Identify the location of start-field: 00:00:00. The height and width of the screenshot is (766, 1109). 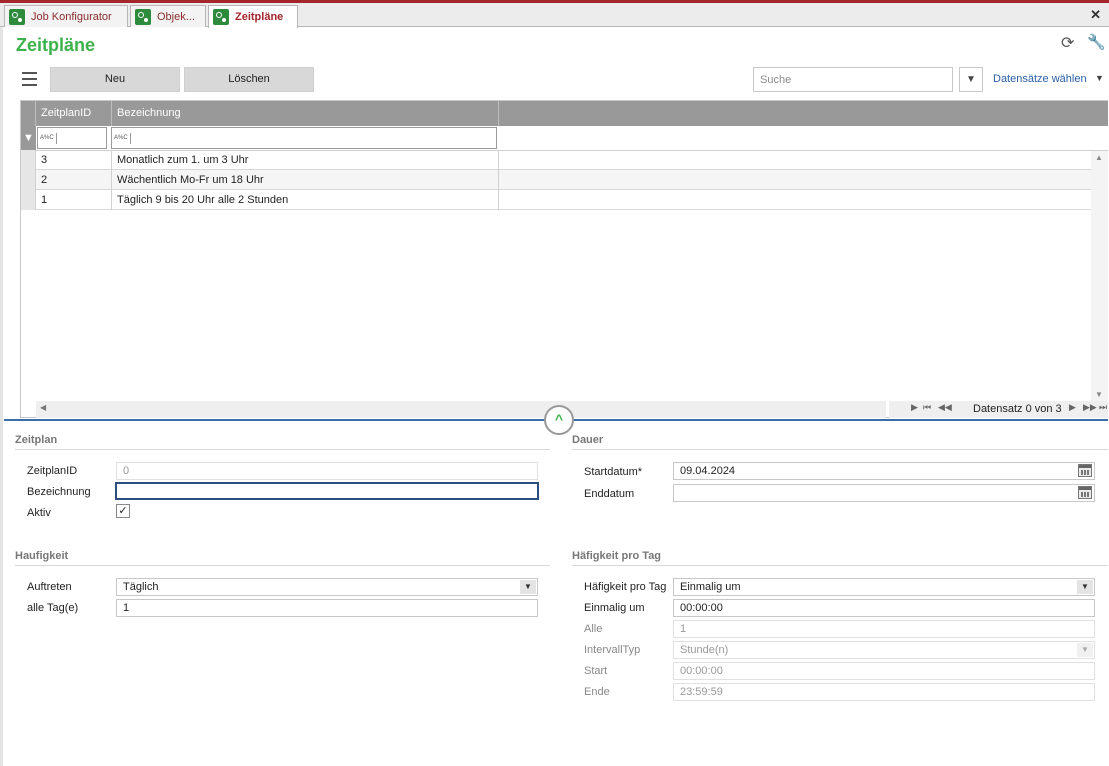
(884, 671).